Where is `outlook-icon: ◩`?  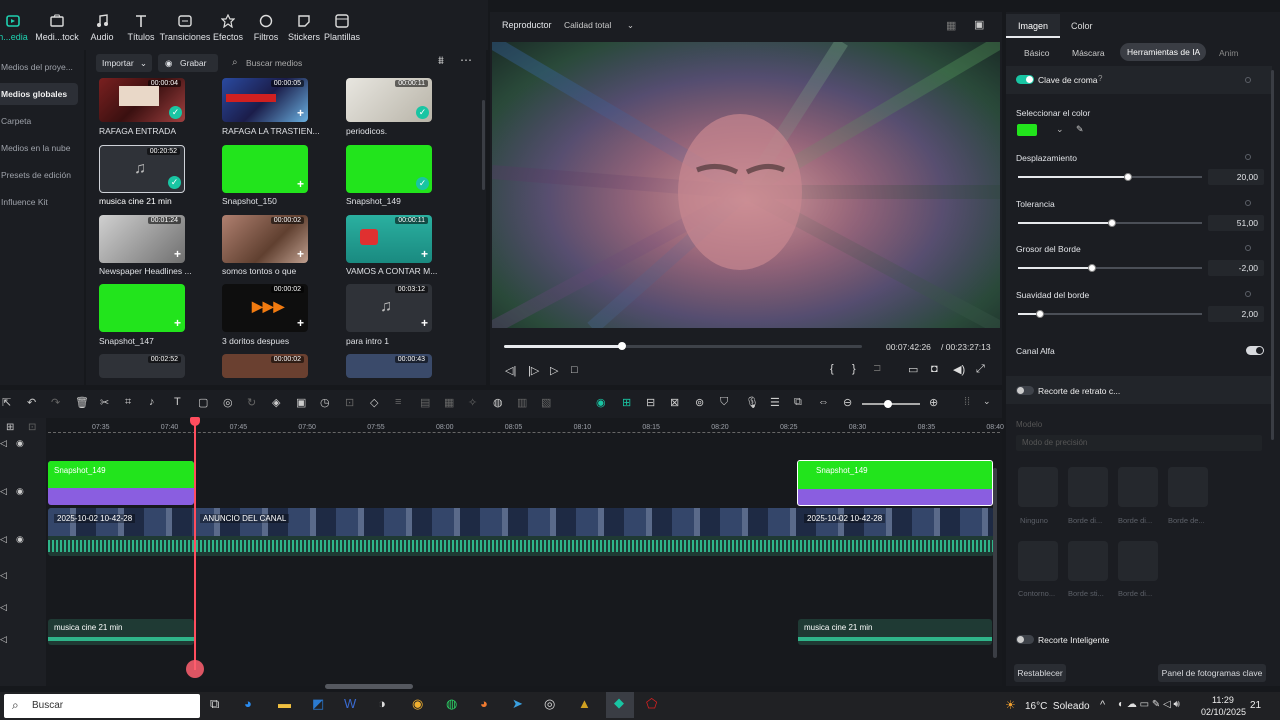 outlook-icon: ◩ is located at coordinates (318, 704).